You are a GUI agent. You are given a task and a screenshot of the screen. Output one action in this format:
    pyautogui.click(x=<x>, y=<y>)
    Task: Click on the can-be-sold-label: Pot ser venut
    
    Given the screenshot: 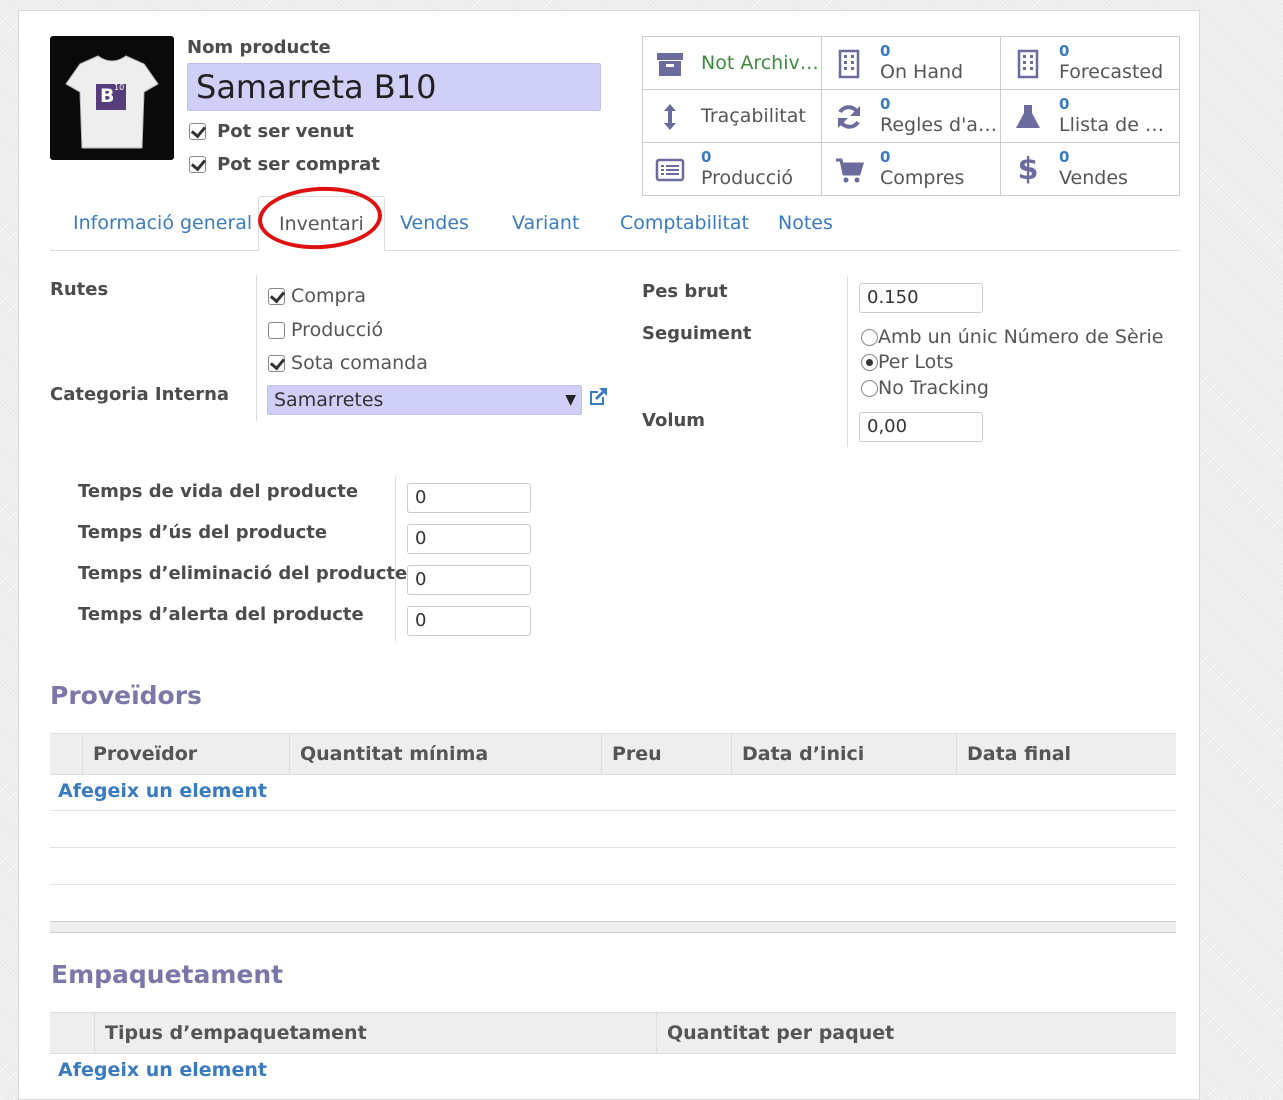 What is the action you would take?
    pyautogui.click(x=285, y=131)
    